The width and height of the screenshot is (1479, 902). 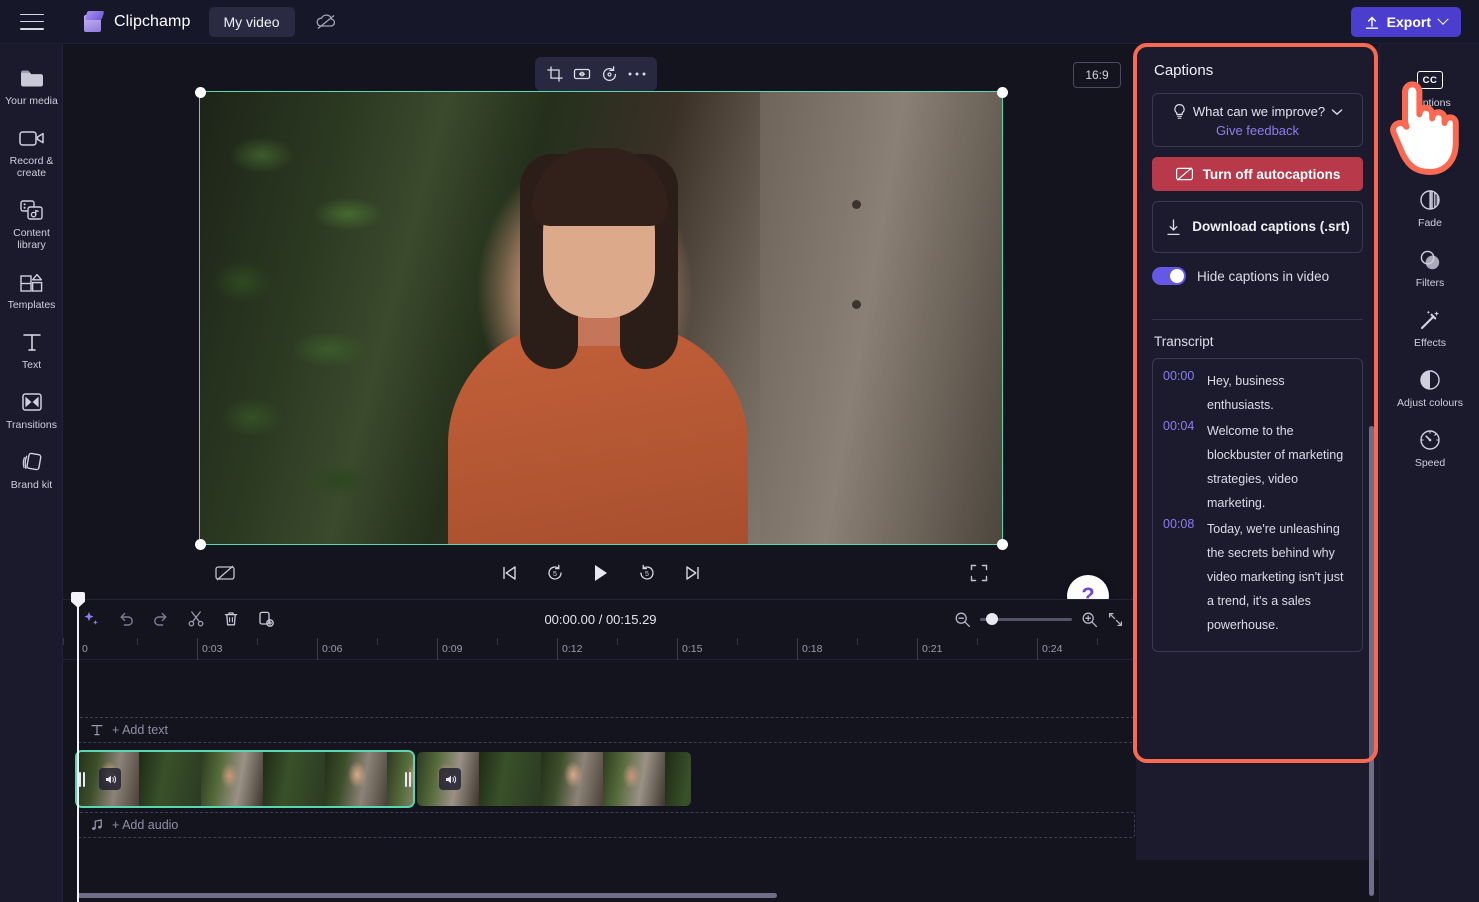 I want to click on captions-off-icon, so click(x=1184, y=174).